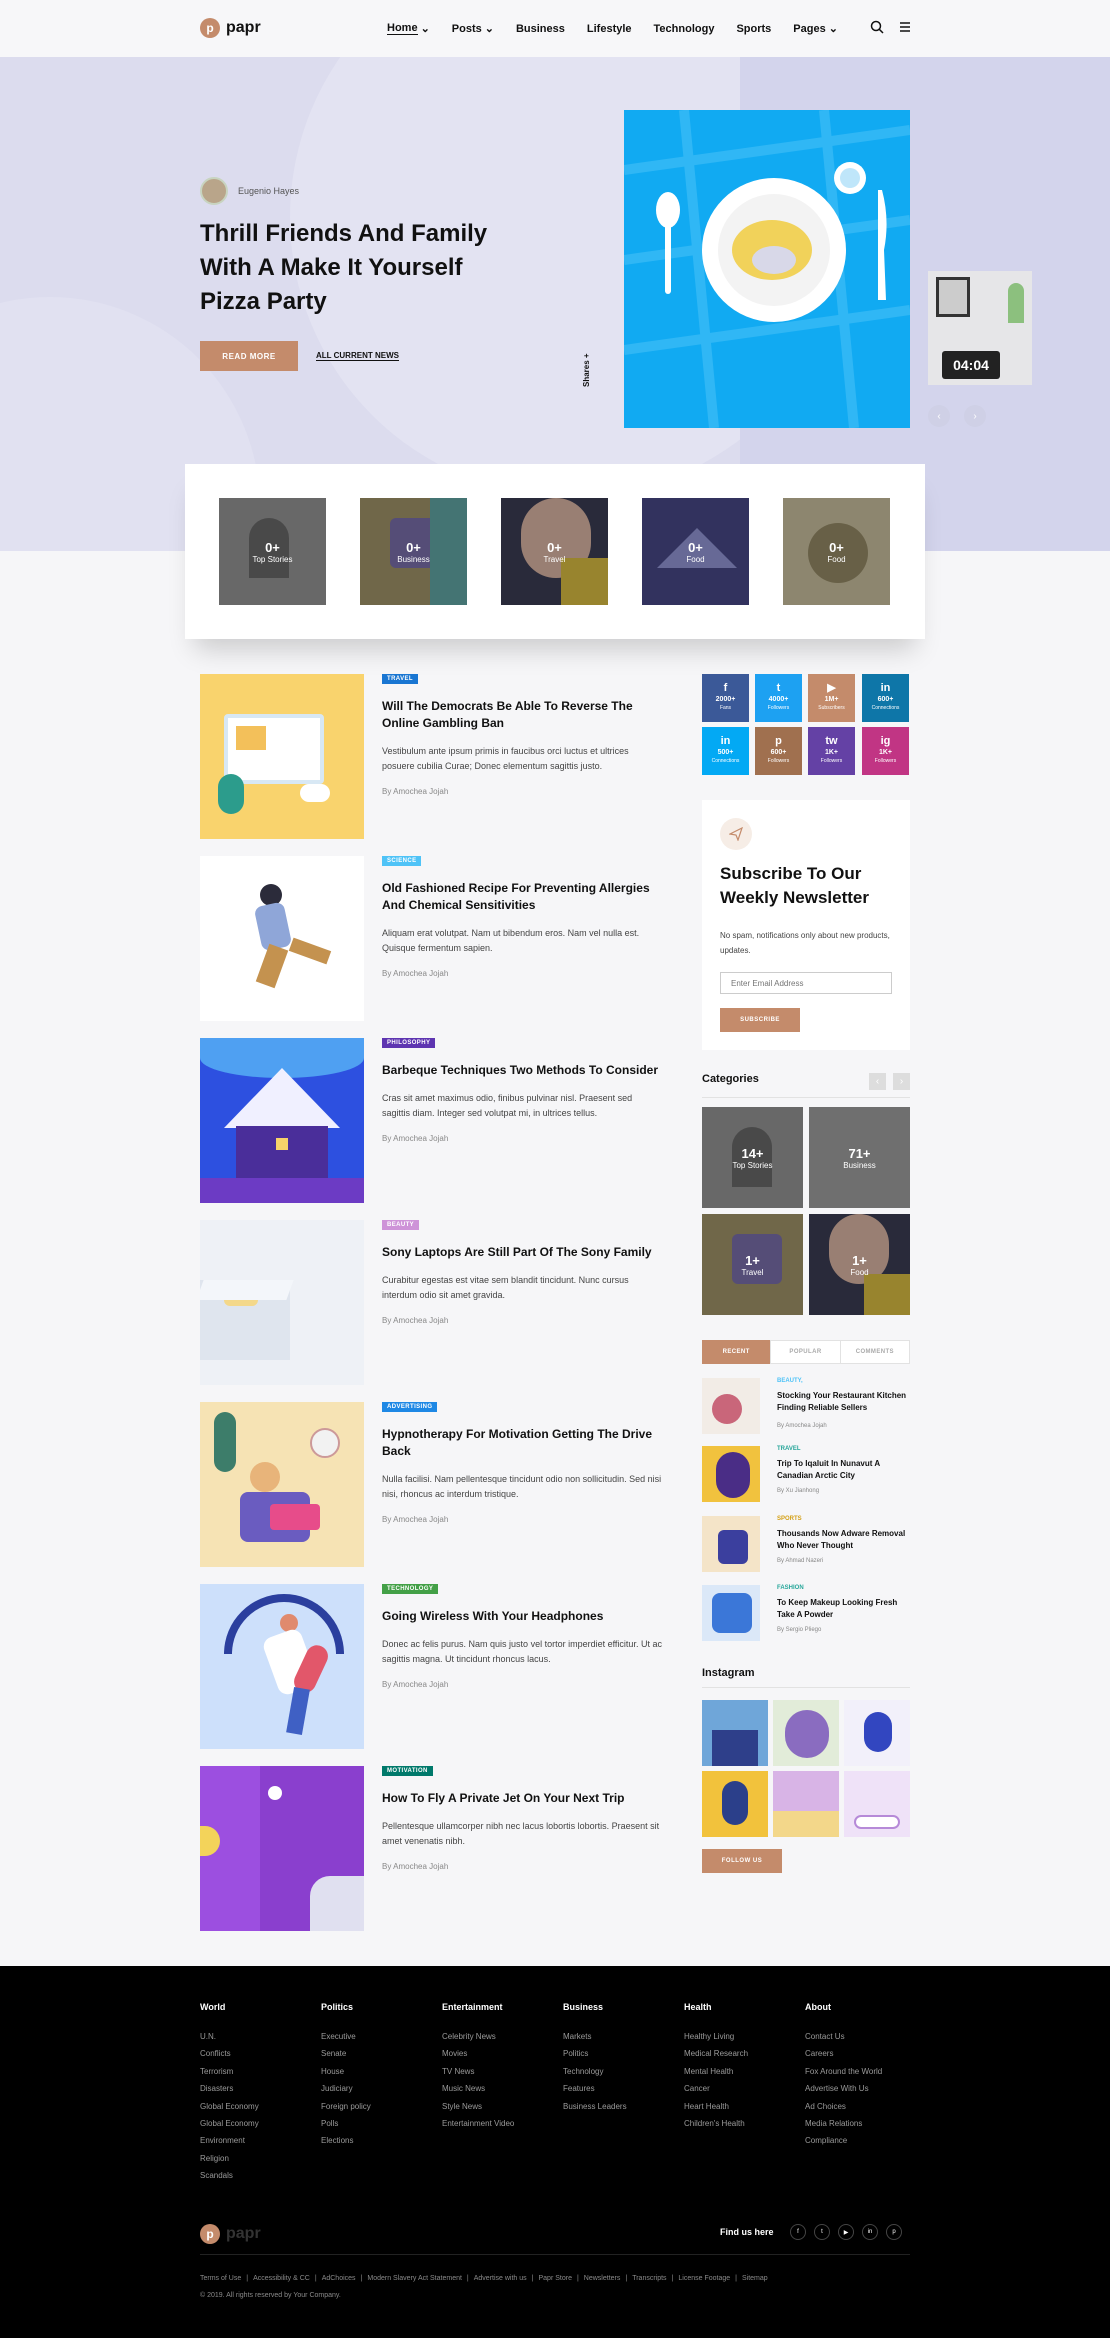  Describe the element at coordinates (860, 2123) in the screenshot. I see `footer-link: Media Relations` at that location.